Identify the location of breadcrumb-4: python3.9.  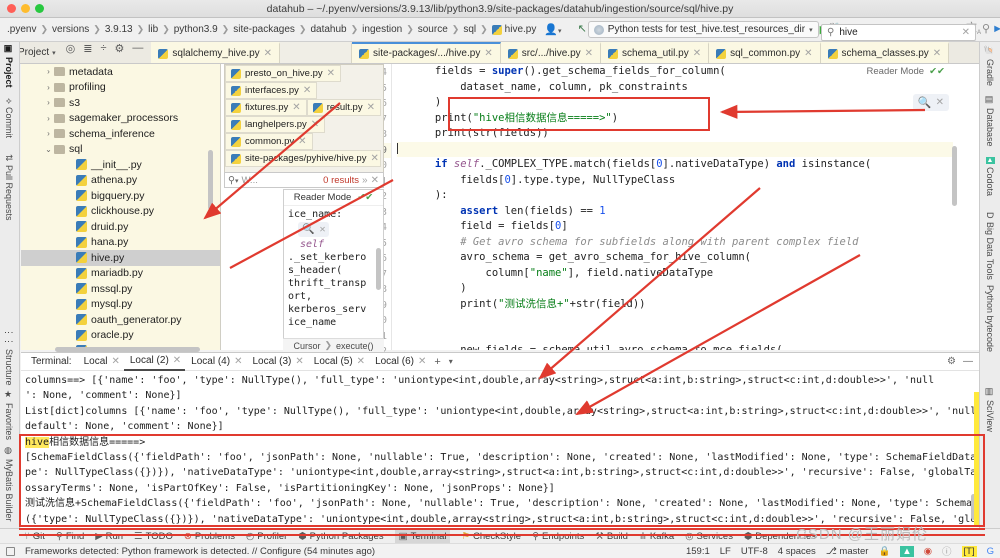
(196, 29).